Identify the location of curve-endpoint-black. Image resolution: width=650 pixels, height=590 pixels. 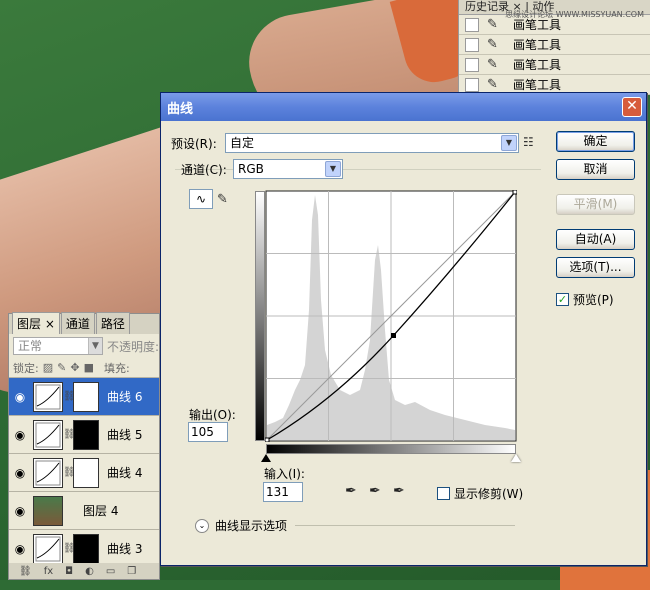
(267, 440).